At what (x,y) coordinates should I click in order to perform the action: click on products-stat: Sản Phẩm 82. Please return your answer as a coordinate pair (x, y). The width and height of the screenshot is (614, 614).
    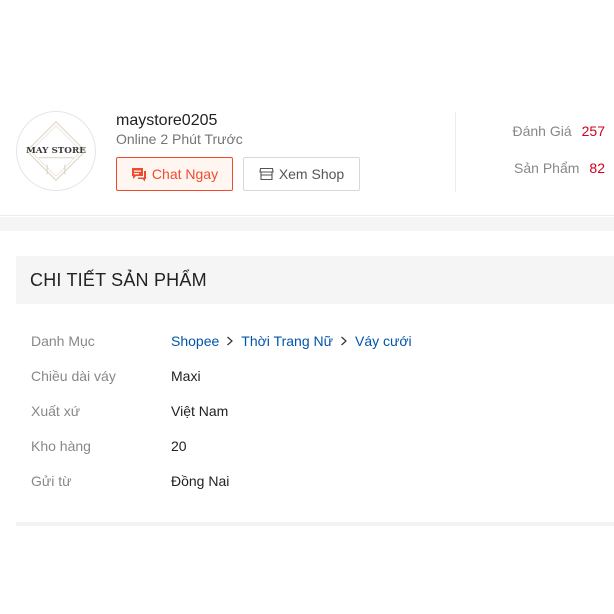
    Looking at the image, I should click on (559, 168).